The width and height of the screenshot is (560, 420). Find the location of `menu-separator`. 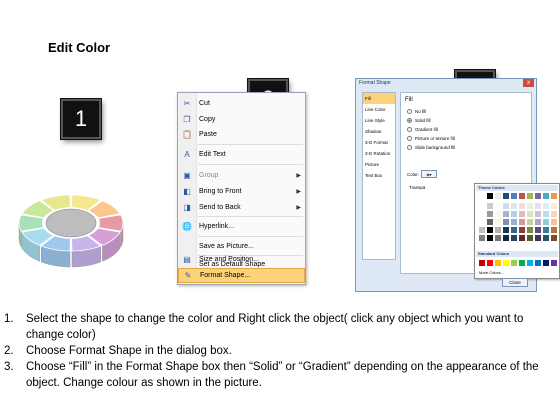

menu-separator is located at coordinates (250, 164).